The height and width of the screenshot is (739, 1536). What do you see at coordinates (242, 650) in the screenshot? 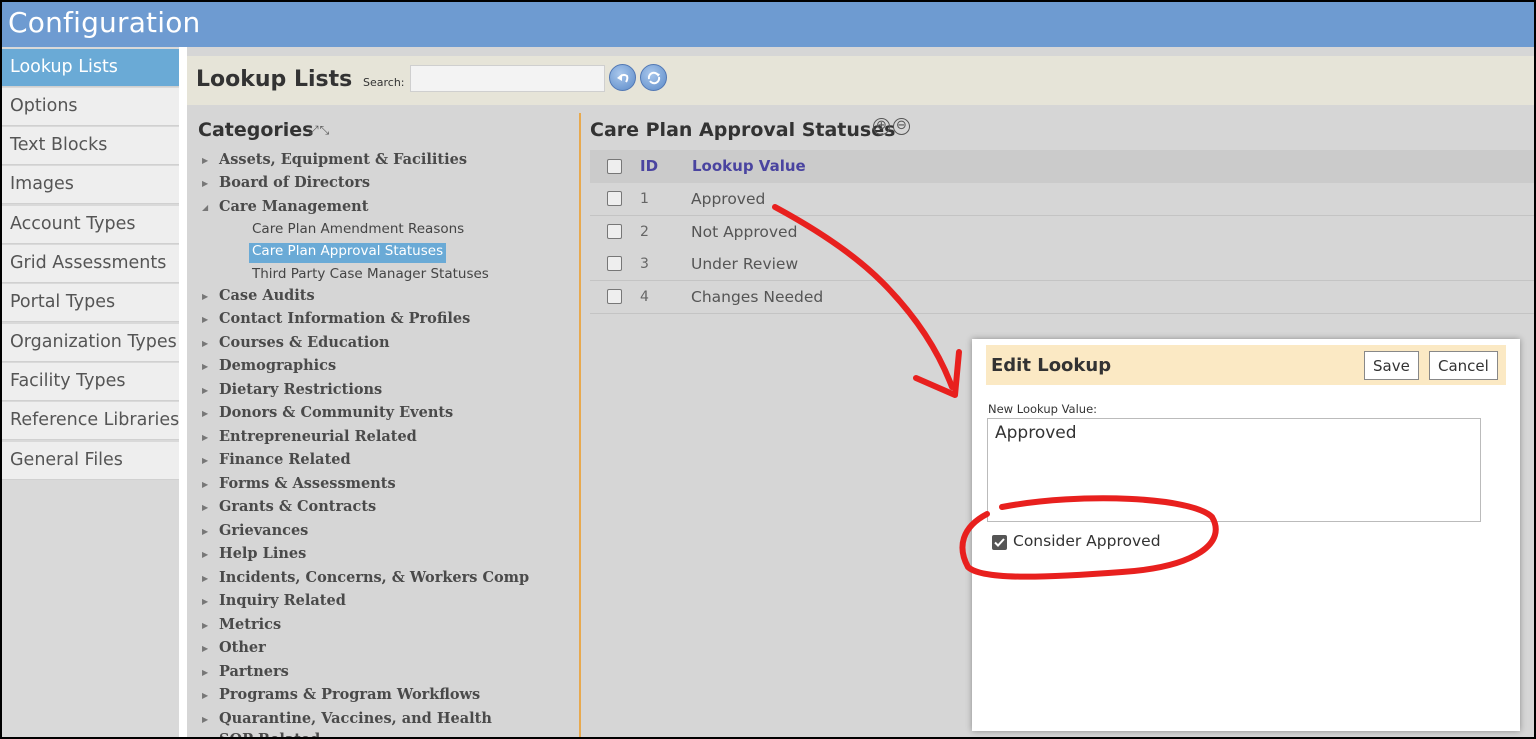
I see `tree-item: Other` at bounding box center [242, 650].